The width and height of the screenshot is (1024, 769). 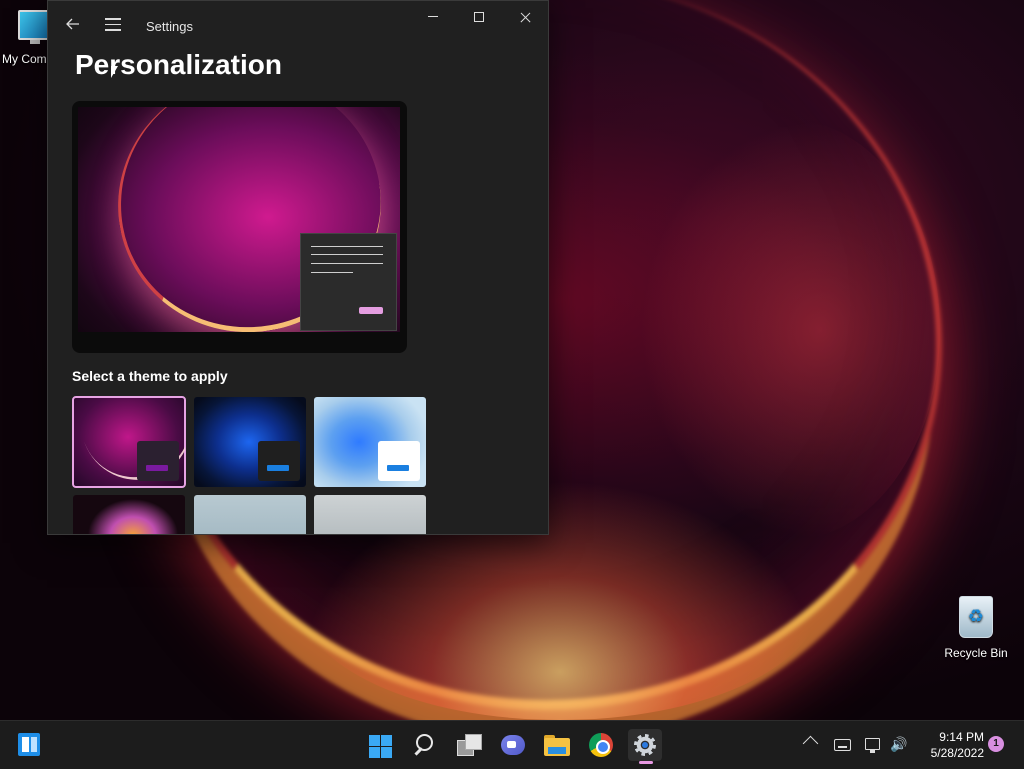 What do you see at coordinates (129, 442) in the screenshot?
I see `theme-thumbnail-glow` at bounding box center [129, 442].